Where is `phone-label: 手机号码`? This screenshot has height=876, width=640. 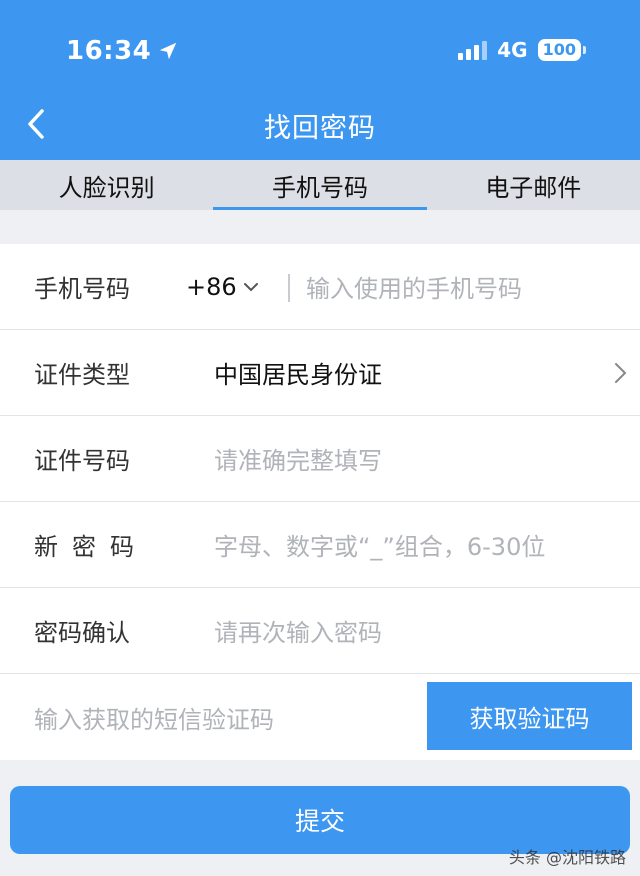 phone-label: 手机号码 is located at coordinates (82, 289).